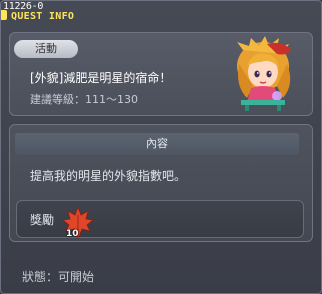 This screenshot has width=322, height=294. Describe the element at coordinates (84, 99) in the screenshot. I see `recommended-level: 建議等級：111～130` at that location.